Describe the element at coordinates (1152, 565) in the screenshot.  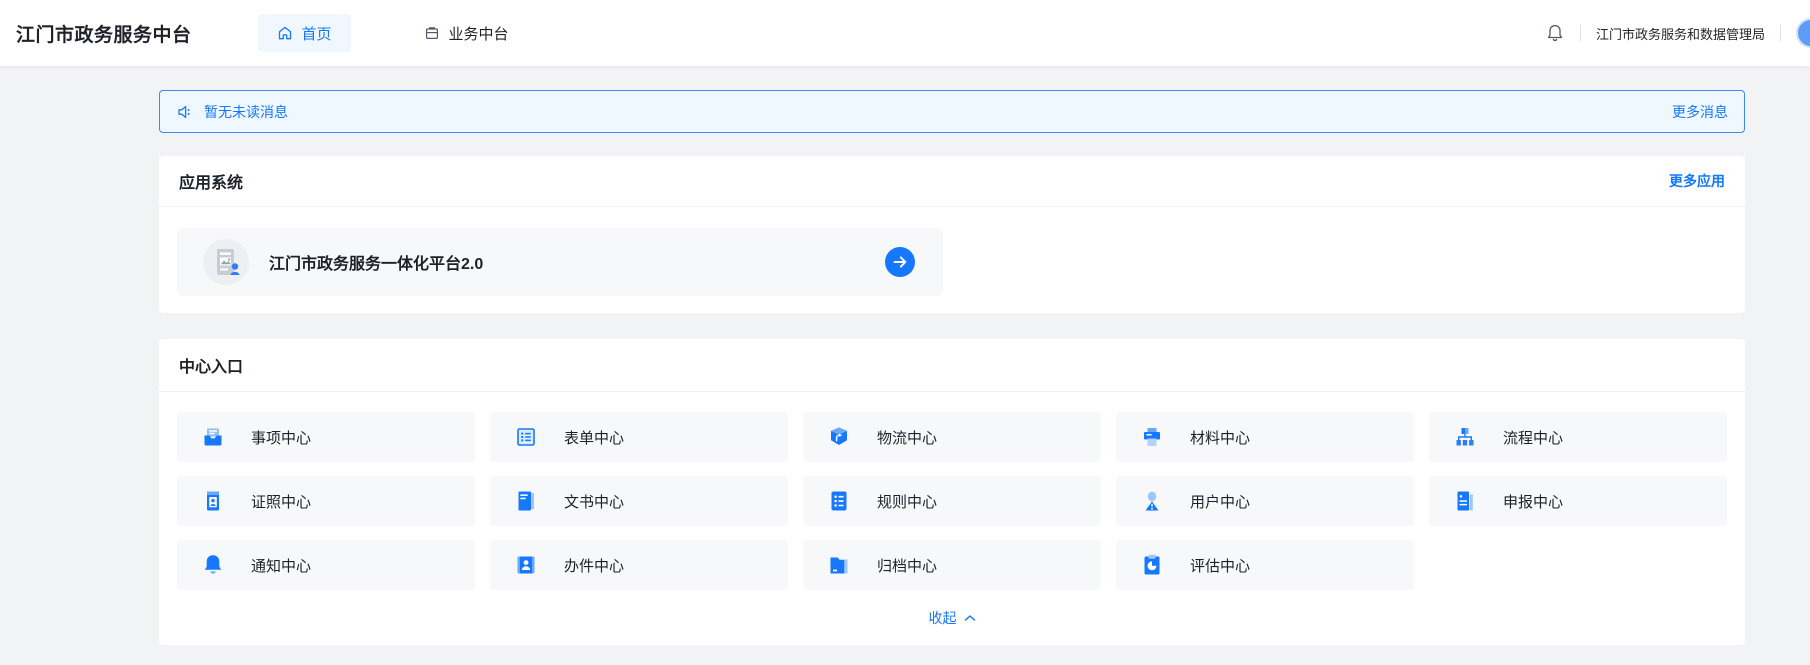
I see `clipboard-pie-icon` at that location.